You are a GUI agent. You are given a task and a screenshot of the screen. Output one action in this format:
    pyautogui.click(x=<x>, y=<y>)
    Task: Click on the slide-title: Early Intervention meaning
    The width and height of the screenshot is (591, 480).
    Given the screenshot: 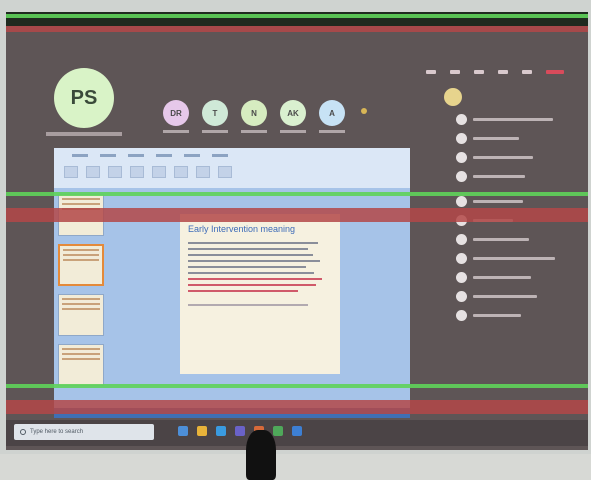 What is the action you would take?
    pyautogui.click(x=242, y=229)
    